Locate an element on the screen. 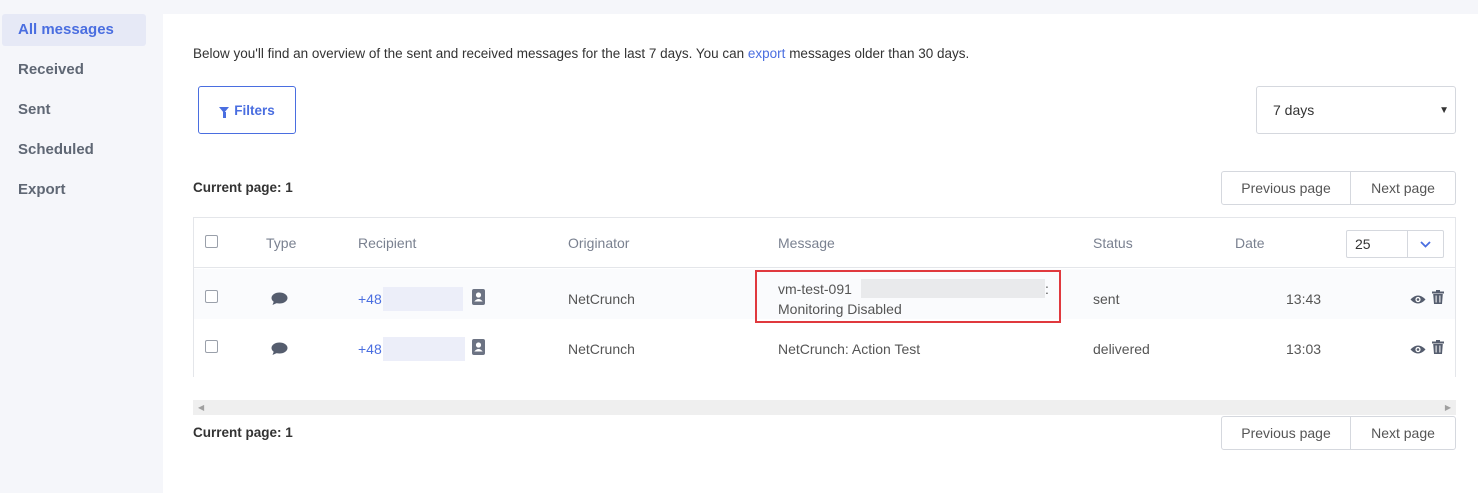 This screenshot has height=493, width=1478. column-message: Message is located at coordinates (806, 243).